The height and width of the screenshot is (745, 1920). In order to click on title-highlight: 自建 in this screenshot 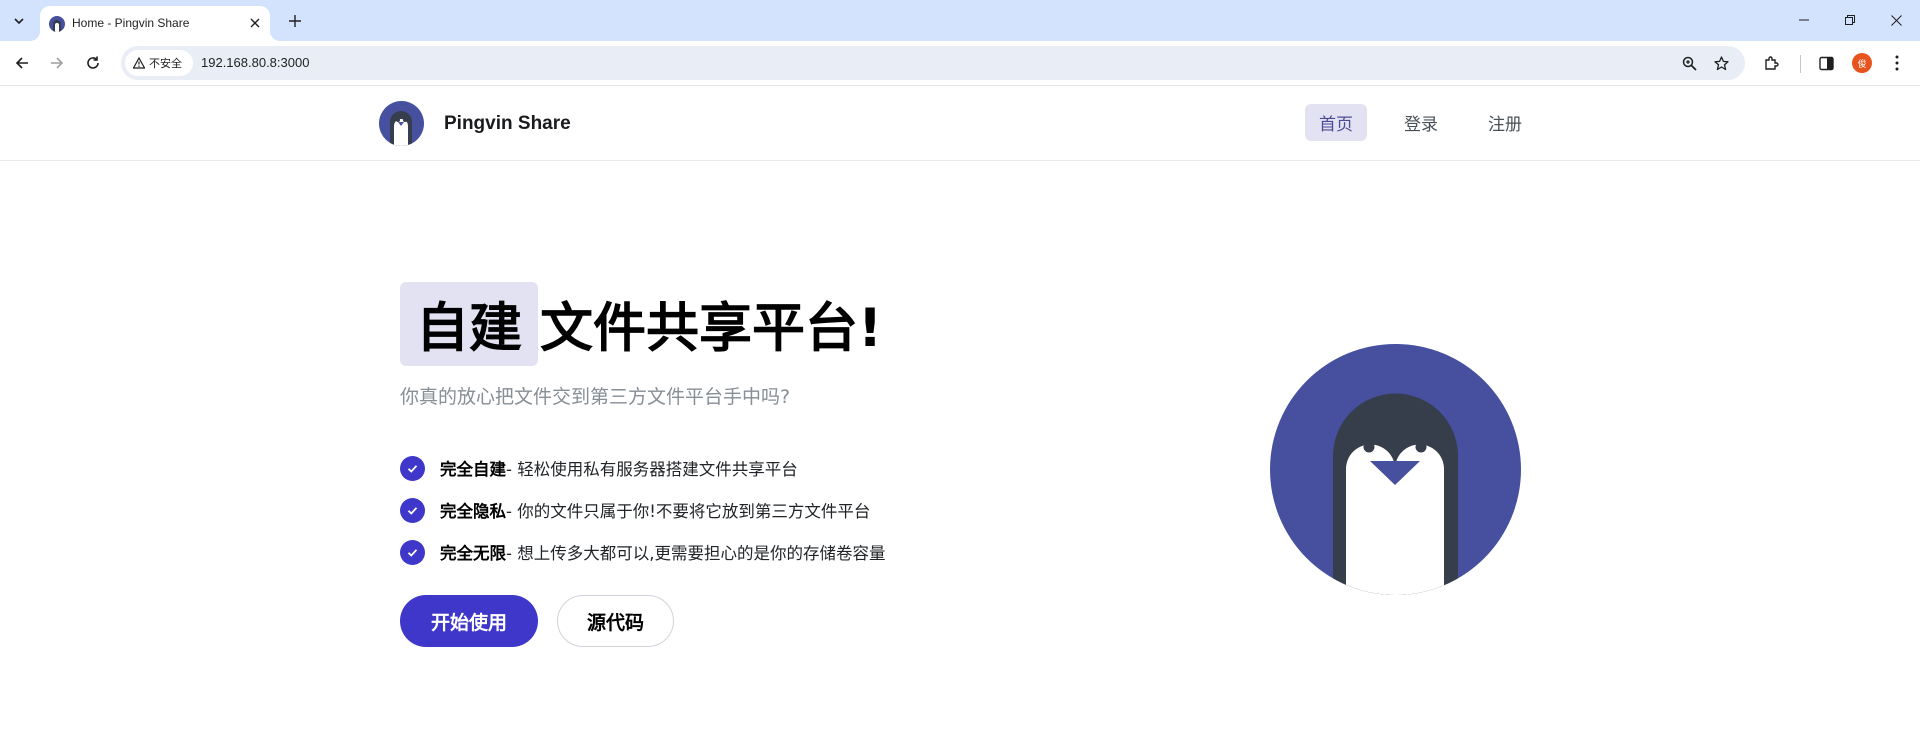, I will do `click(469, 324)`.